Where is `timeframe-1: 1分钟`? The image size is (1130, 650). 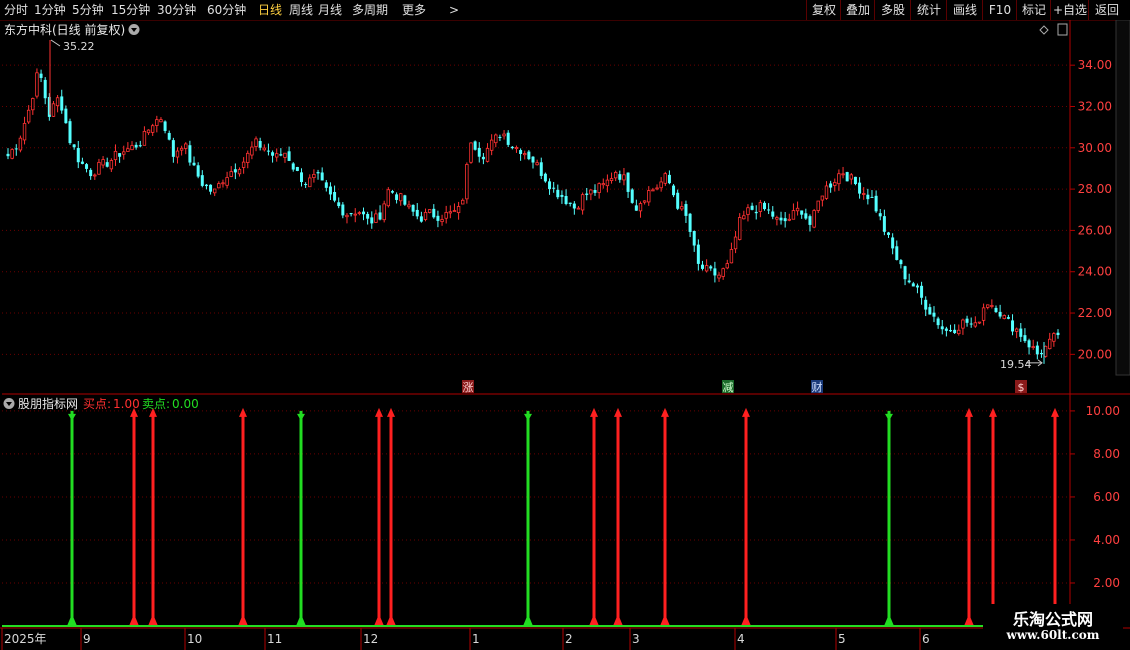
timeframe-1: 1分钟 is located at coordinates (50, 10).